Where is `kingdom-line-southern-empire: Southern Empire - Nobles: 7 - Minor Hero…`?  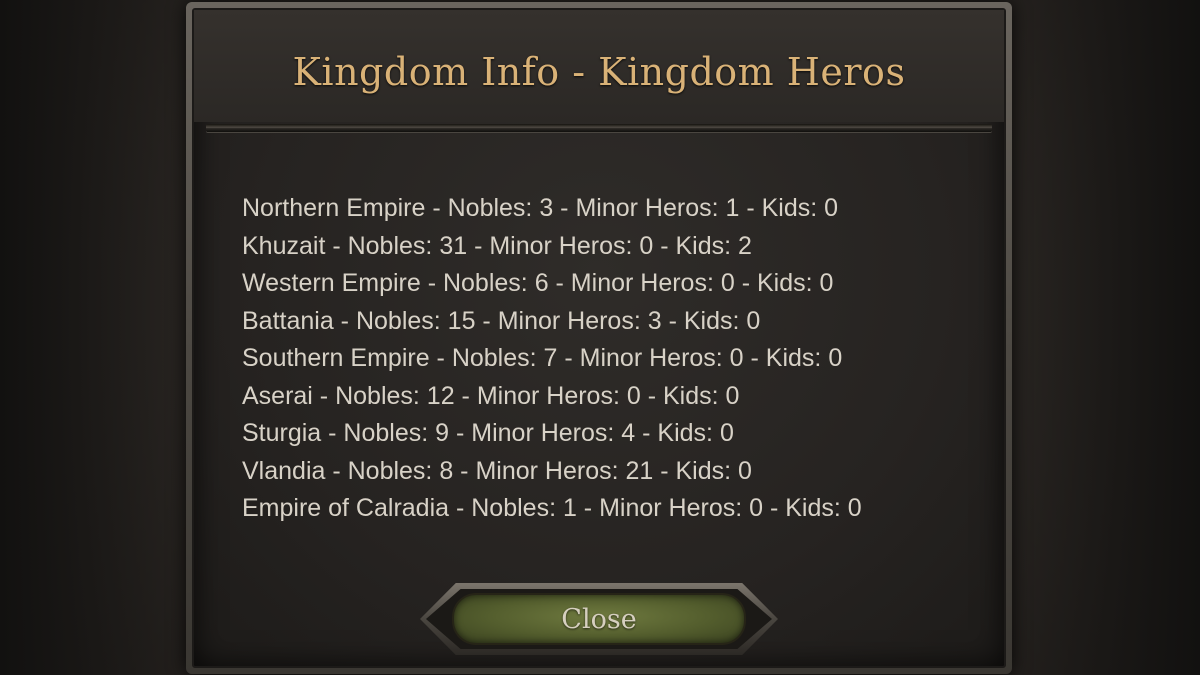
kingdom-line-southern-empire: Southern Empire - Nobles: 7 - Minor Hero… is located at coordinates (542, 358).